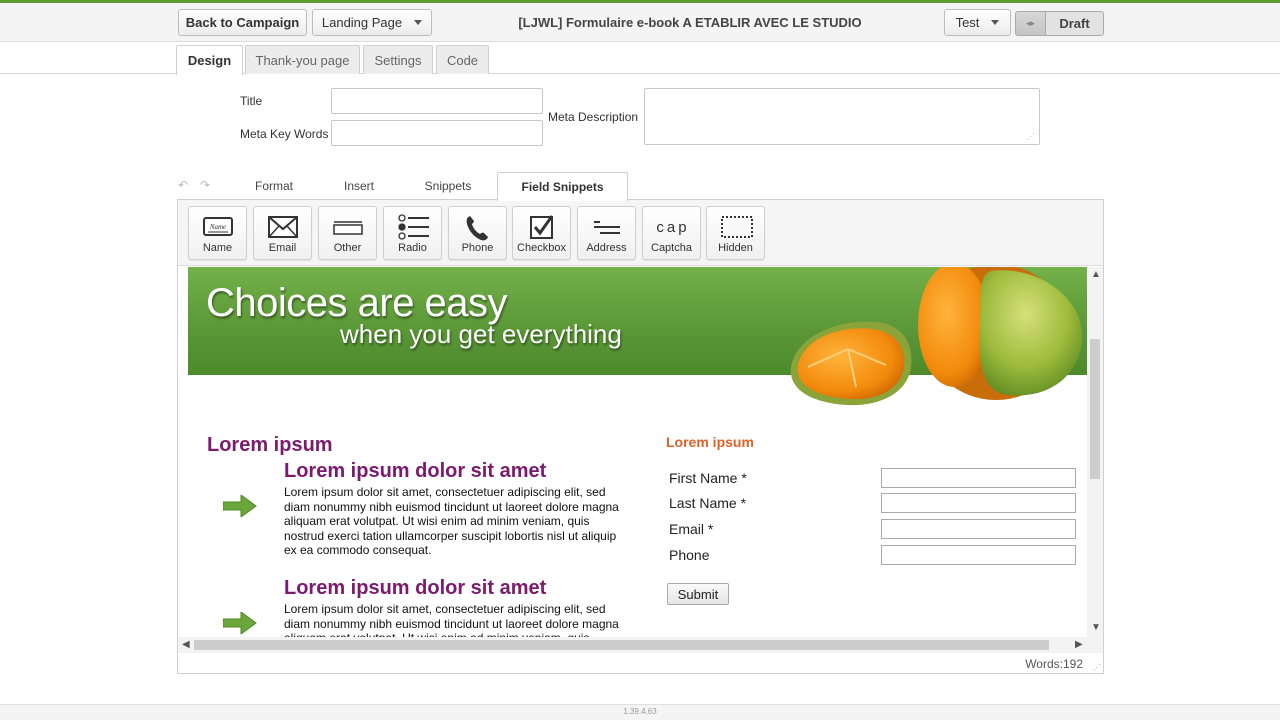 This screenshot has height=720, width=1280. I want to click on snippet-email-button: Email, so click(282, 233).